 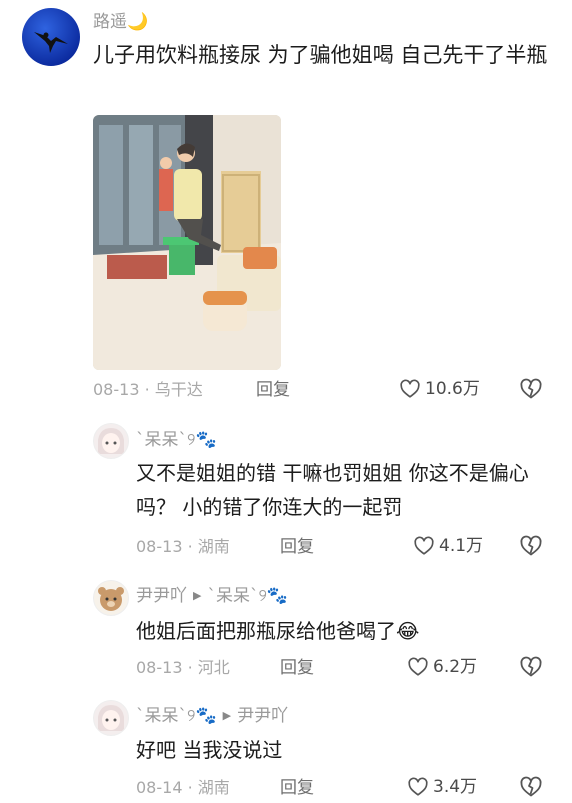 I want to click on post-dislike-button, so click(x=531, y=391).